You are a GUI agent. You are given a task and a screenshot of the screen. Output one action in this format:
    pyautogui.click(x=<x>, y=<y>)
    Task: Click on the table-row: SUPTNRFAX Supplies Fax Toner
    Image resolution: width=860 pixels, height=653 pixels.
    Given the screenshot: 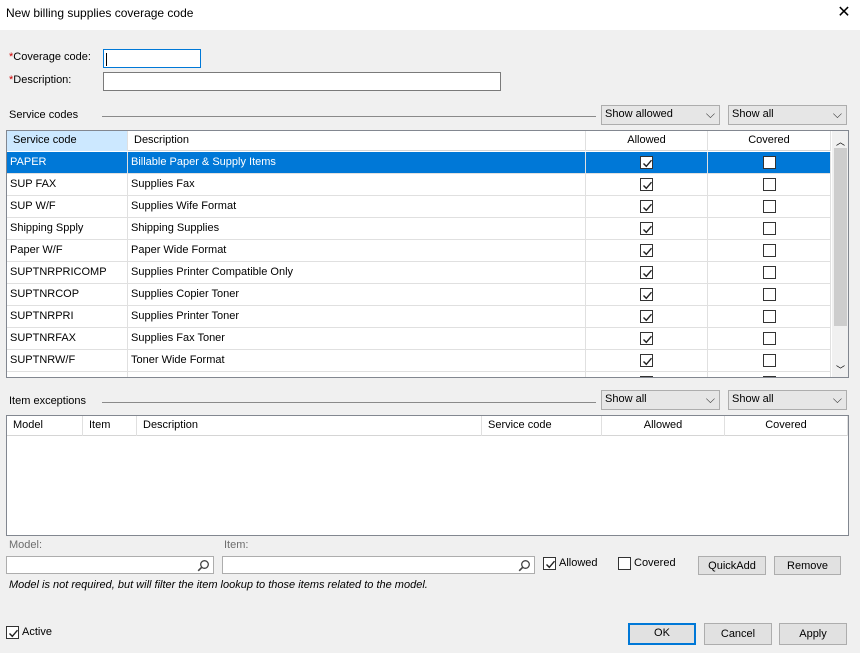 What is the action you would take?
    pyautogui.click(x=419, y=339)
    